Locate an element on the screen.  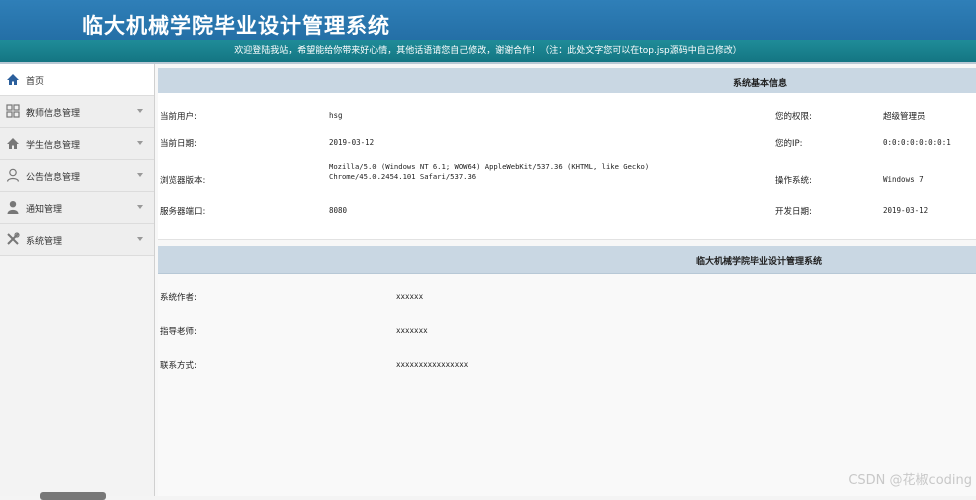
sidebar-item-label: 教师信息管理 is located at coordinates (53, 114).